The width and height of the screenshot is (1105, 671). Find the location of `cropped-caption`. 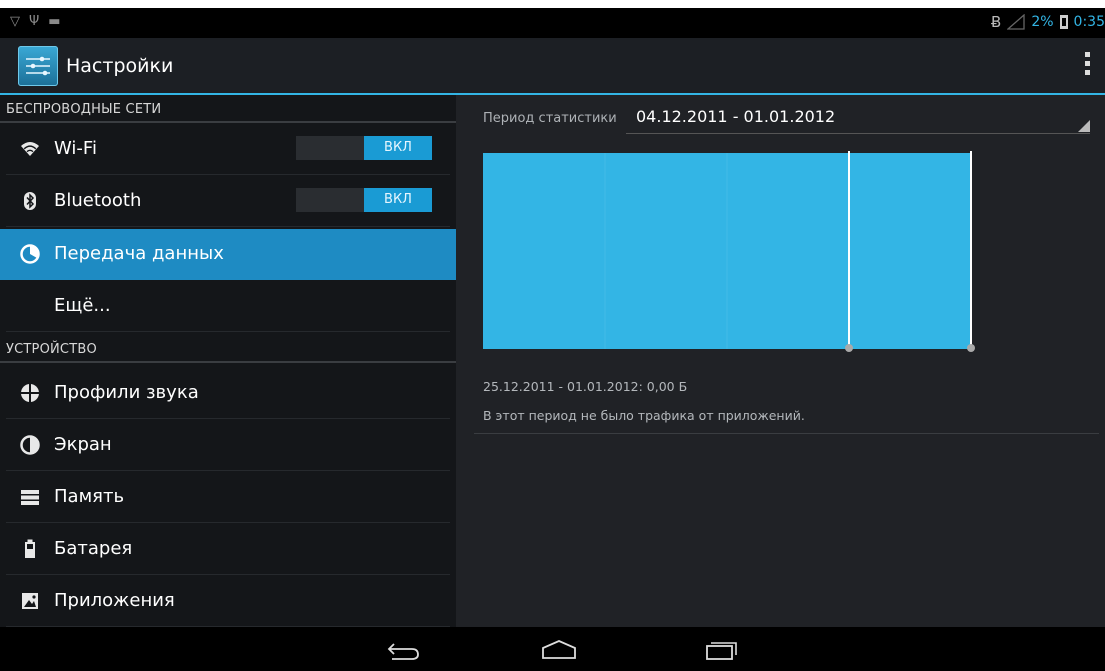

cropped-caption is located at coordinates (552, 4).